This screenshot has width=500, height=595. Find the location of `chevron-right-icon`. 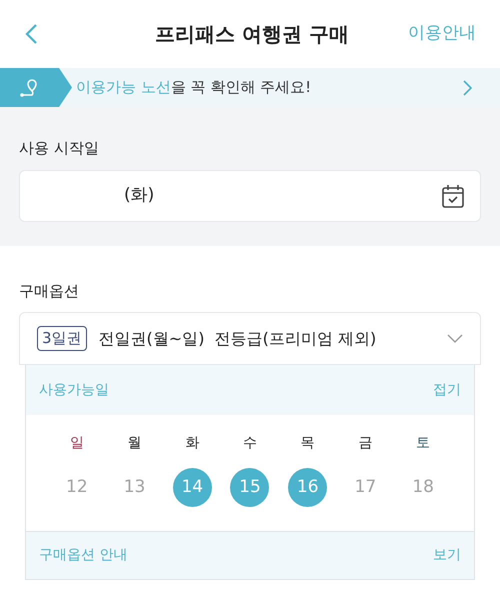

chevron-right-icon is located at coordinates (467, 88).